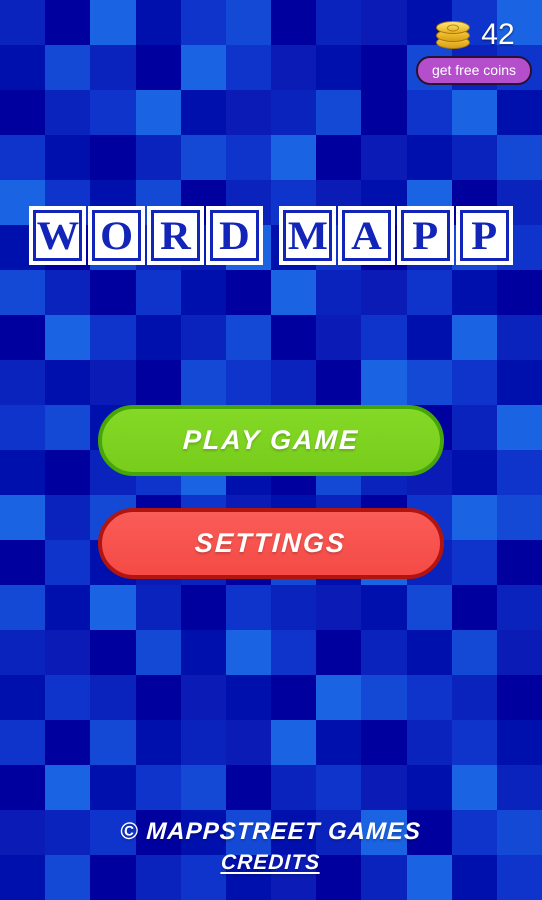  I want to click on logo-tile-frame: W, so click(57, 235).